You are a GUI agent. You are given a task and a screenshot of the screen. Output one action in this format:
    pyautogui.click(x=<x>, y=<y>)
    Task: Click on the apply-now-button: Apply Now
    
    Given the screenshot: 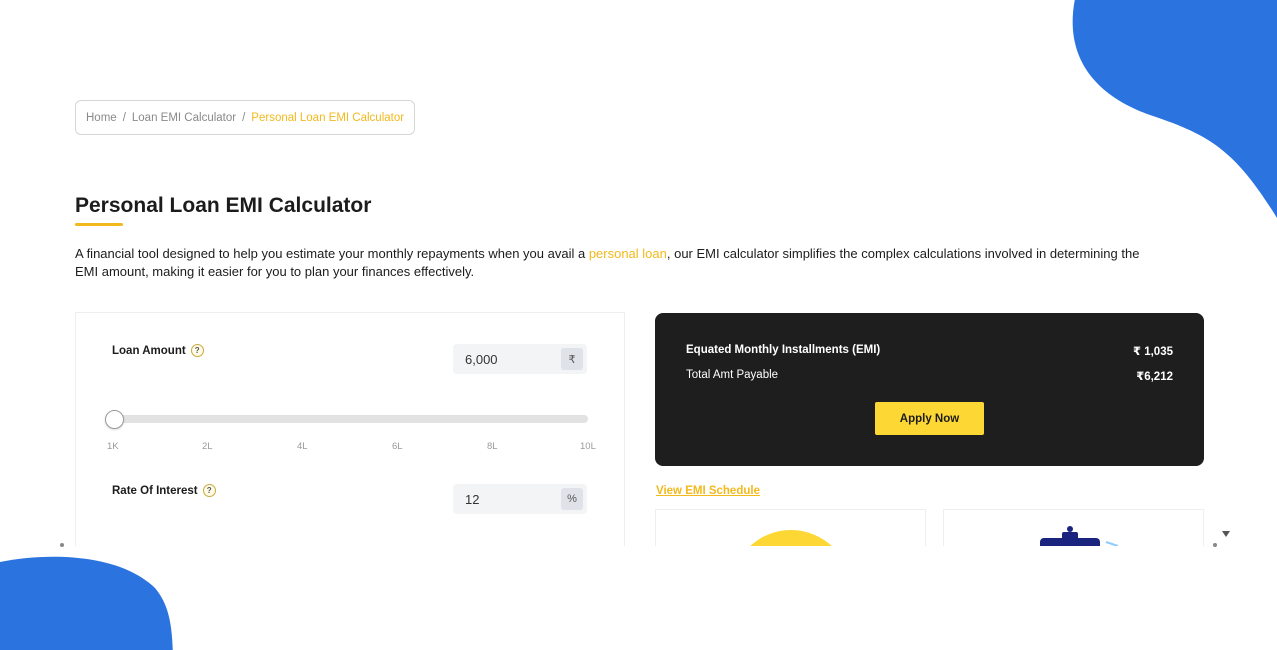 What is the action you would take?
    pyautogui.click(x=929, y=418)
    